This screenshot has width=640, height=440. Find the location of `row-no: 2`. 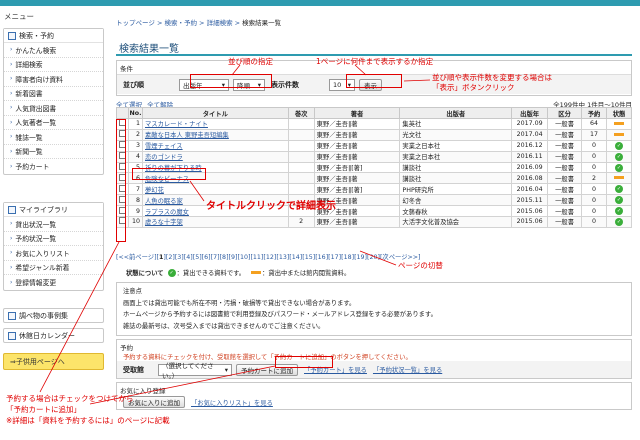

row-no: 2 is located at coordinates (135, 134).